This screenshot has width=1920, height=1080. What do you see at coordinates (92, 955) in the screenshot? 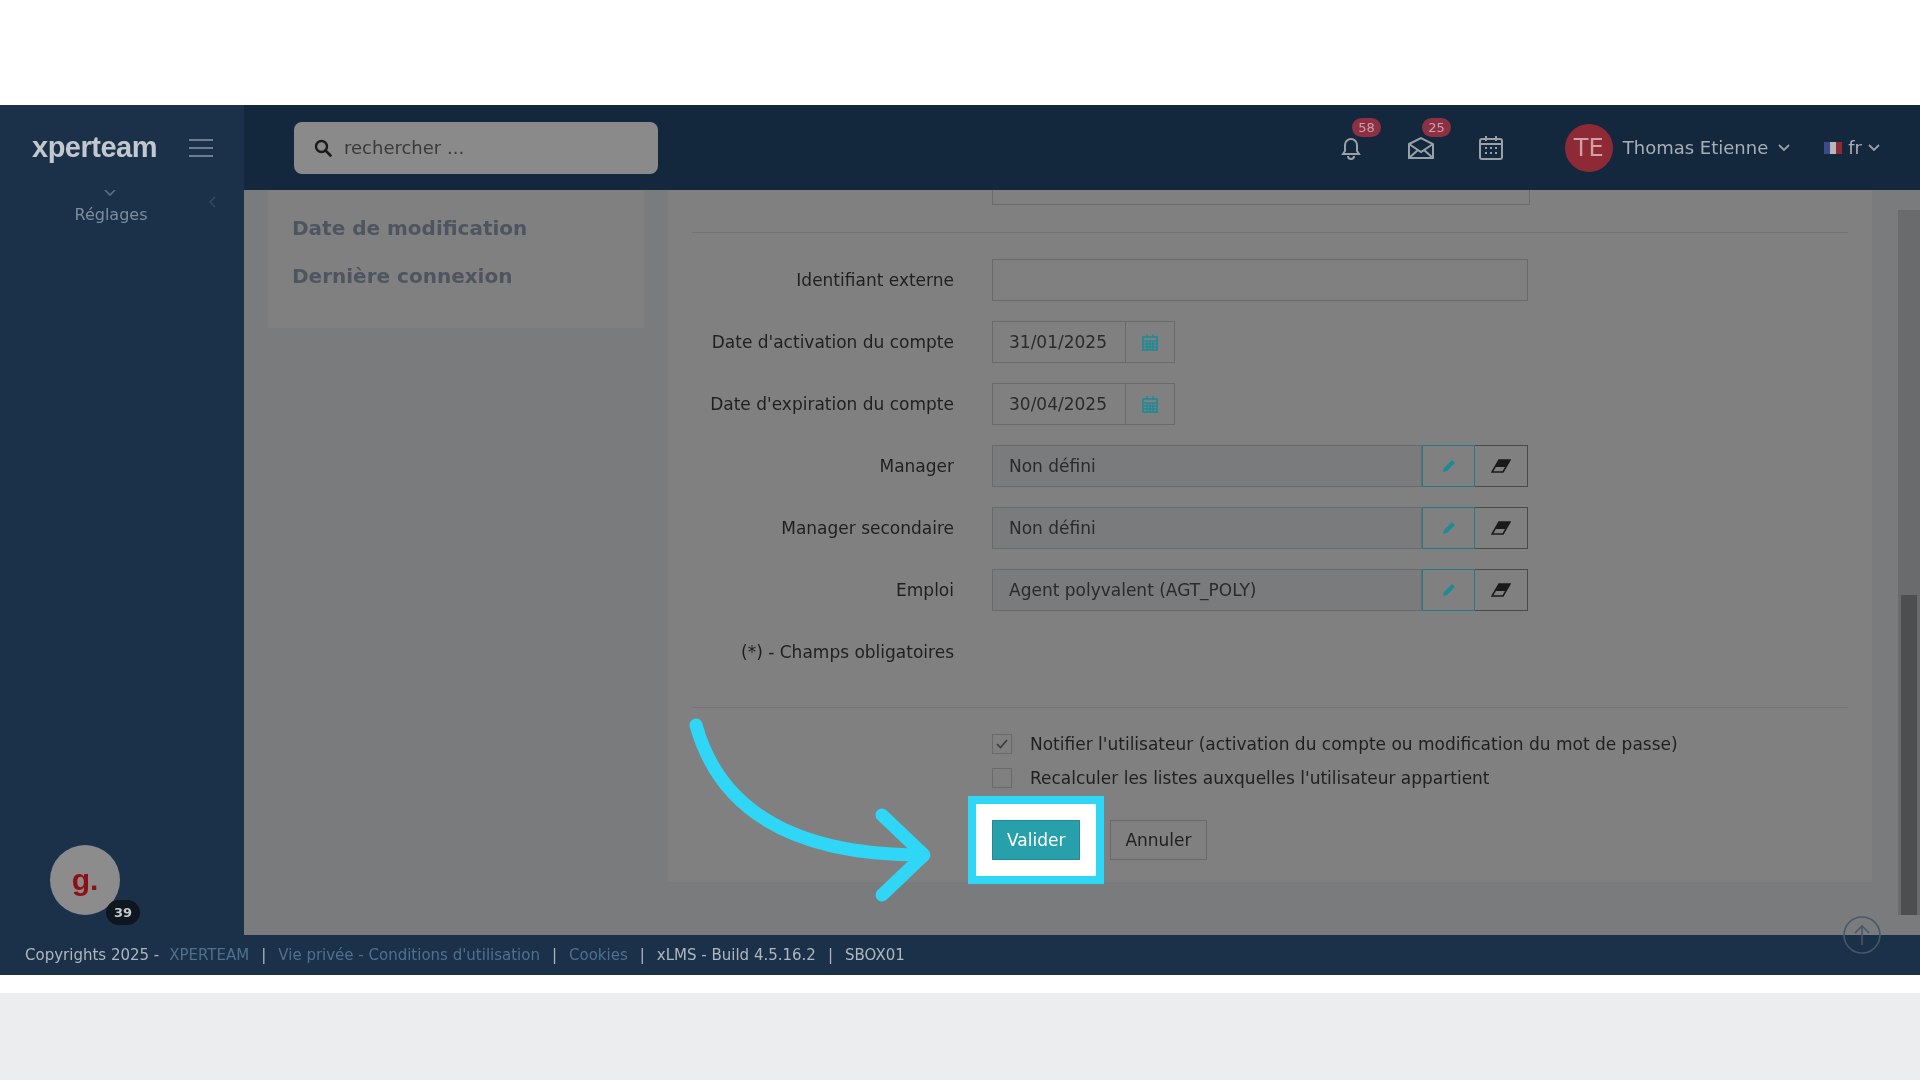
I see `footer-text: Copyrights 2025 -` at bounding box center [92, 955].